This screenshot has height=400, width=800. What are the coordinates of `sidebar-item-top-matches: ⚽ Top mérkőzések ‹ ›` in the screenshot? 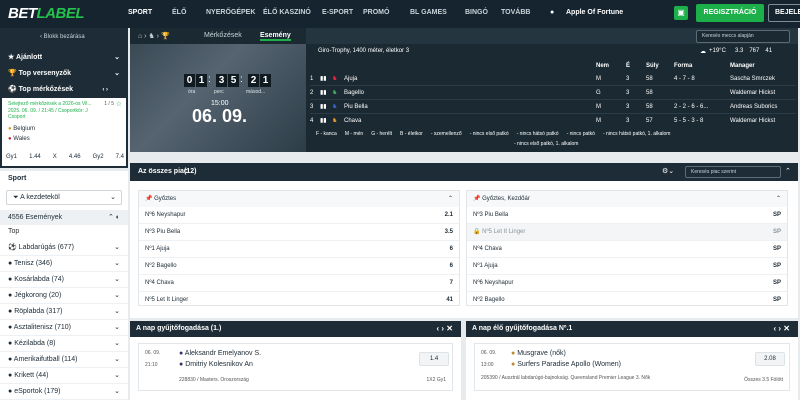 It's located at (64, 90).